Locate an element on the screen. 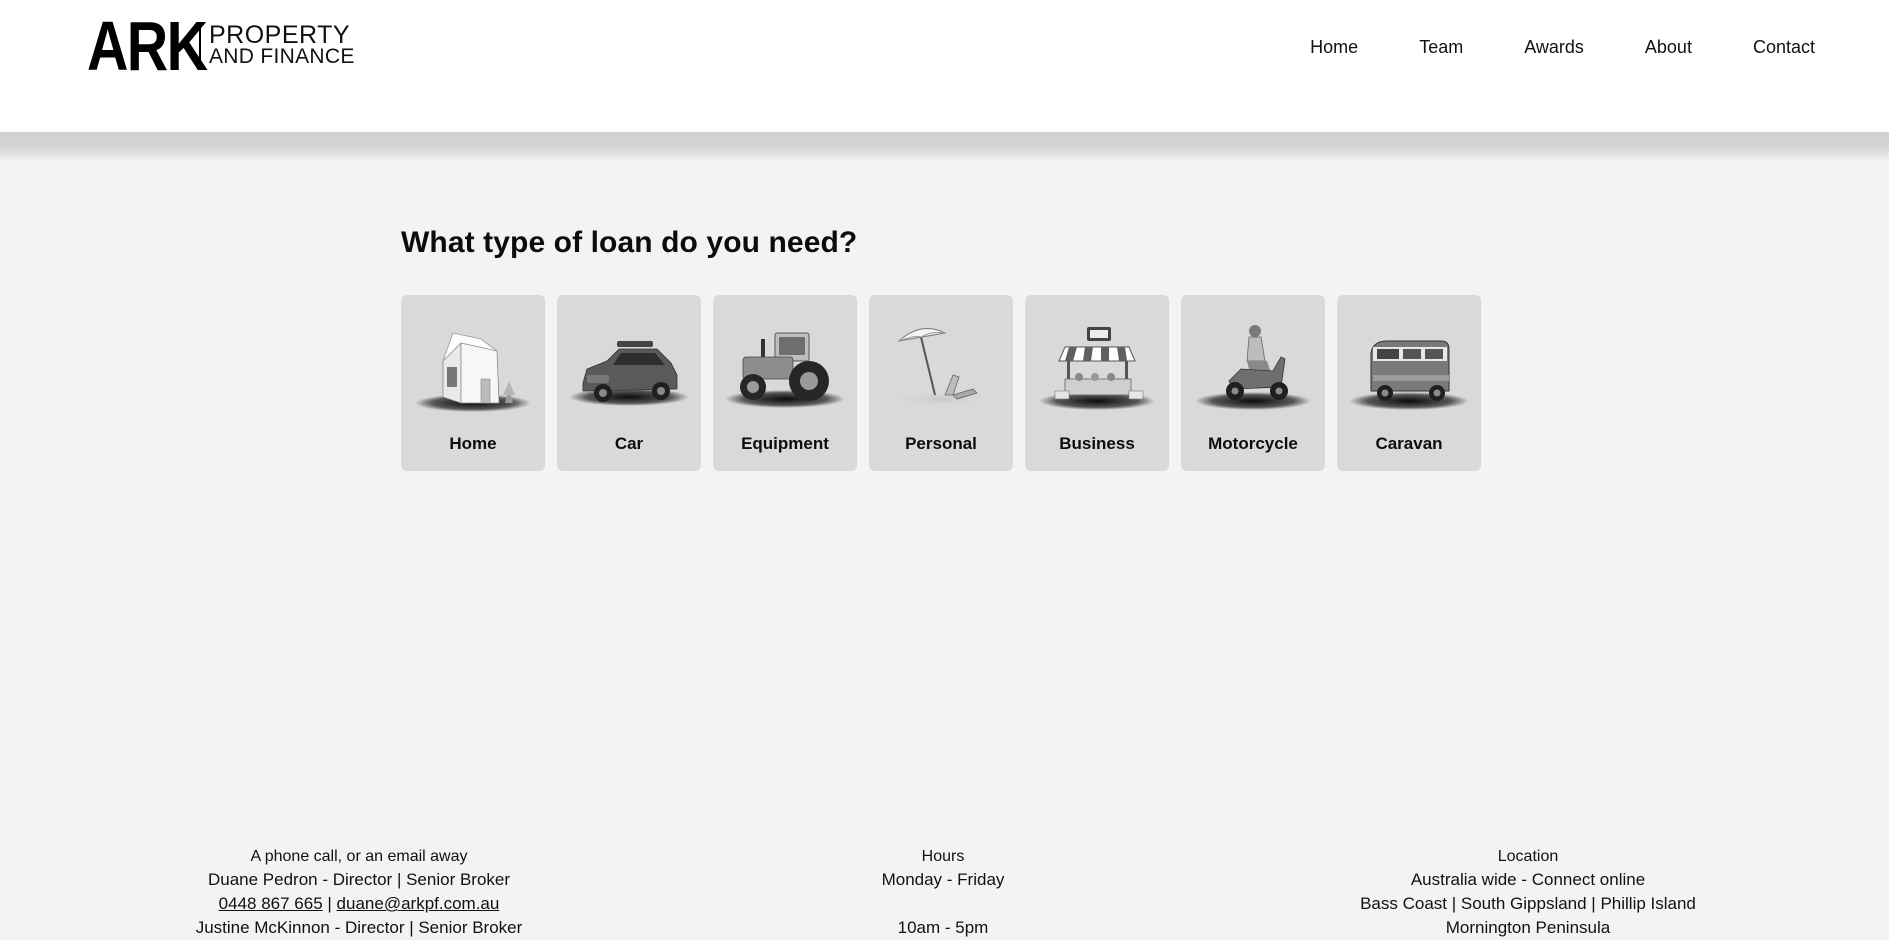 This screenshot has height=940, width=1889. loan-card-caravan: Caravan is located at coordinates (1409, 383).